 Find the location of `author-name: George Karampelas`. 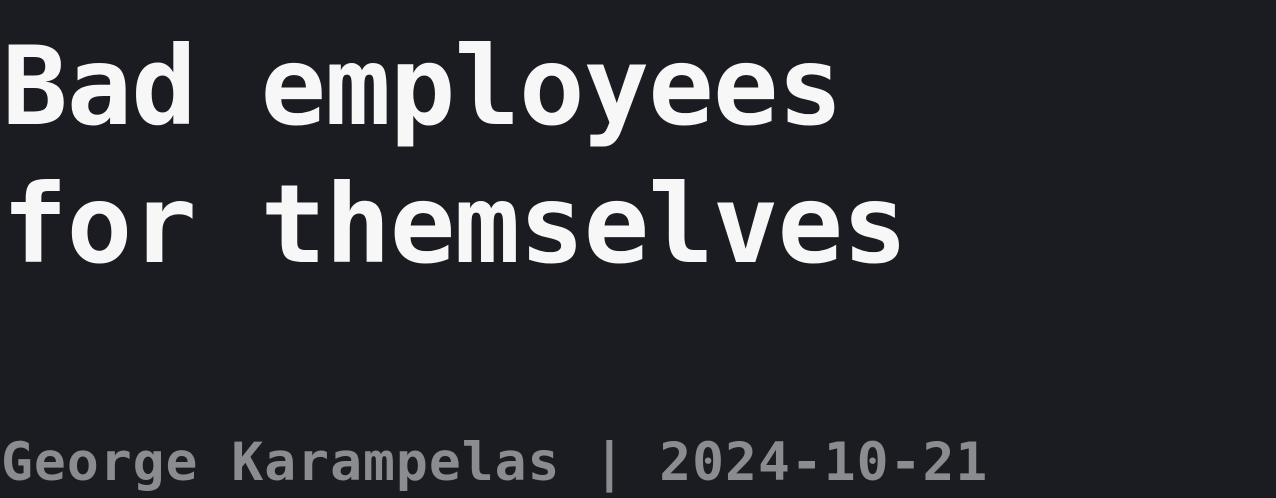

author-name: George Karampelas is located at coordinates (281, 462).